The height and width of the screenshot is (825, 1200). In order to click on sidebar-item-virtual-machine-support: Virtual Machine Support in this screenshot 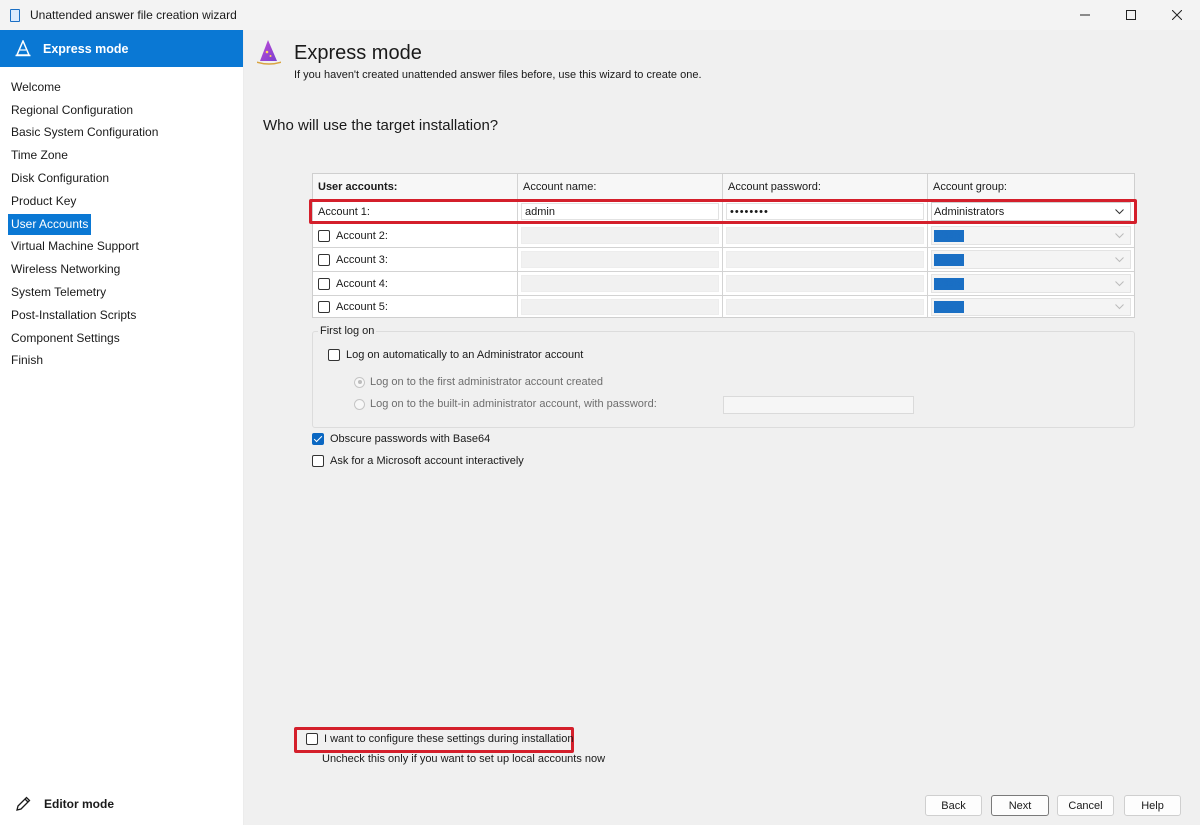, I will do `click(121, 247)`.